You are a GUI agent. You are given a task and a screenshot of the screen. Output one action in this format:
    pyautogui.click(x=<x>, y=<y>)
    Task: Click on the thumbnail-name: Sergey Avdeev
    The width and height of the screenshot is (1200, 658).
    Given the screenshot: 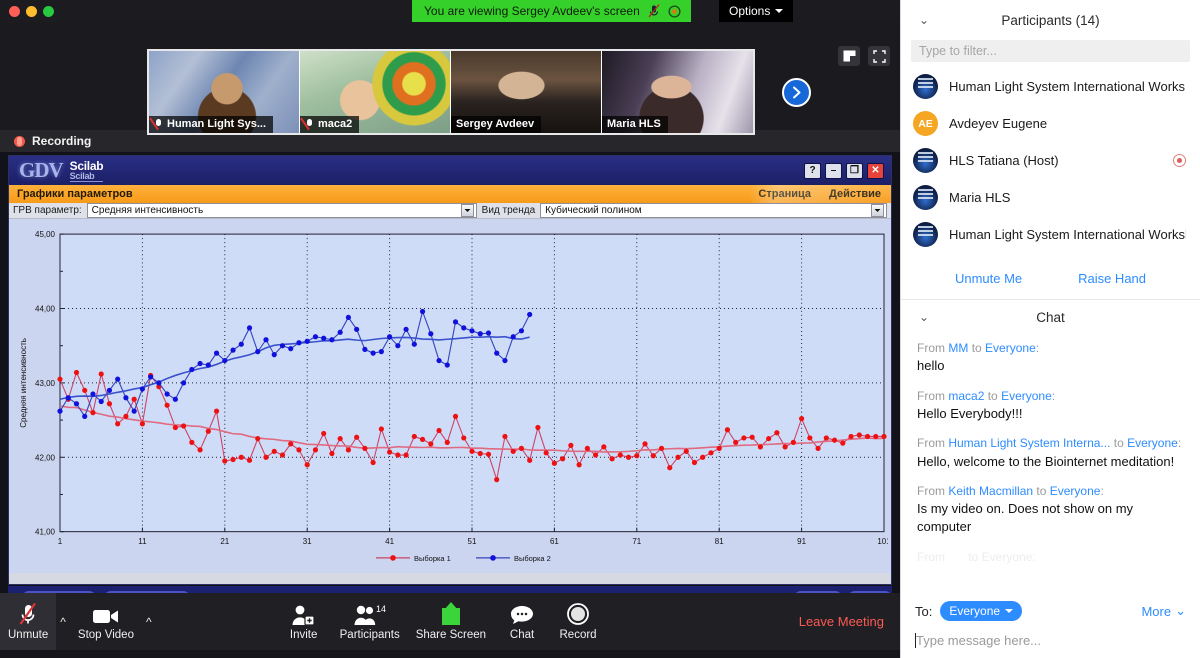 What is the action you would take?
    pyautogui.click(x=495, y=124)
    